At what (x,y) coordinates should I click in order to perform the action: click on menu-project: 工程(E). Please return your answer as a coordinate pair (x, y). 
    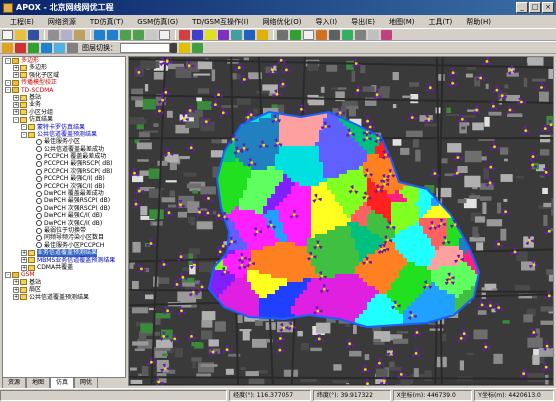
    Looking at the image, I should click on (22, 22).